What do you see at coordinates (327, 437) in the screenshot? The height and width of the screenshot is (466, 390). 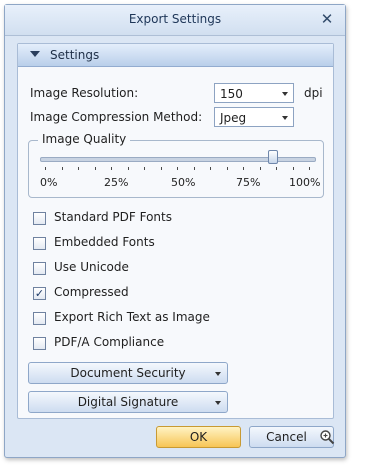 I see `zoom-magnifier-icon` at bounding box center [327, 437].